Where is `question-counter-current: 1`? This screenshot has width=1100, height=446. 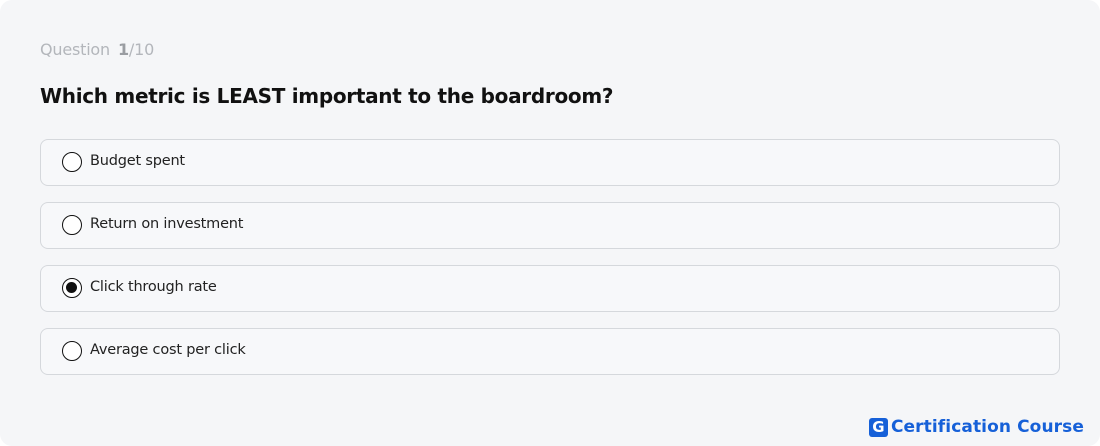 question-counter-current: 1 is located at coordinates (123, 49).